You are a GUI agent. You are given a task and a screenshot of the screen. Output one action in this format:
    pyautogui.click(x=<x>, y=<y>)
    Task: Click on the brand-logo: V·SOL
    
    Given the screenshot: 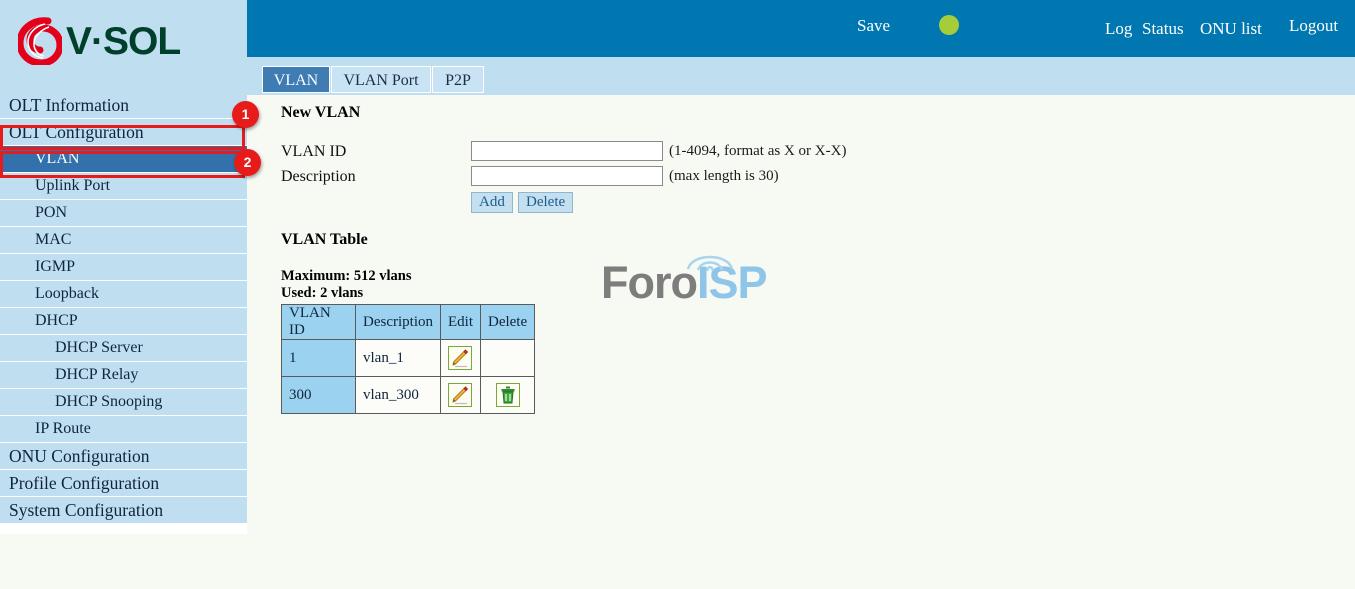 What is the action you would take?
    pyautogui.click(x=99, y=41)
    